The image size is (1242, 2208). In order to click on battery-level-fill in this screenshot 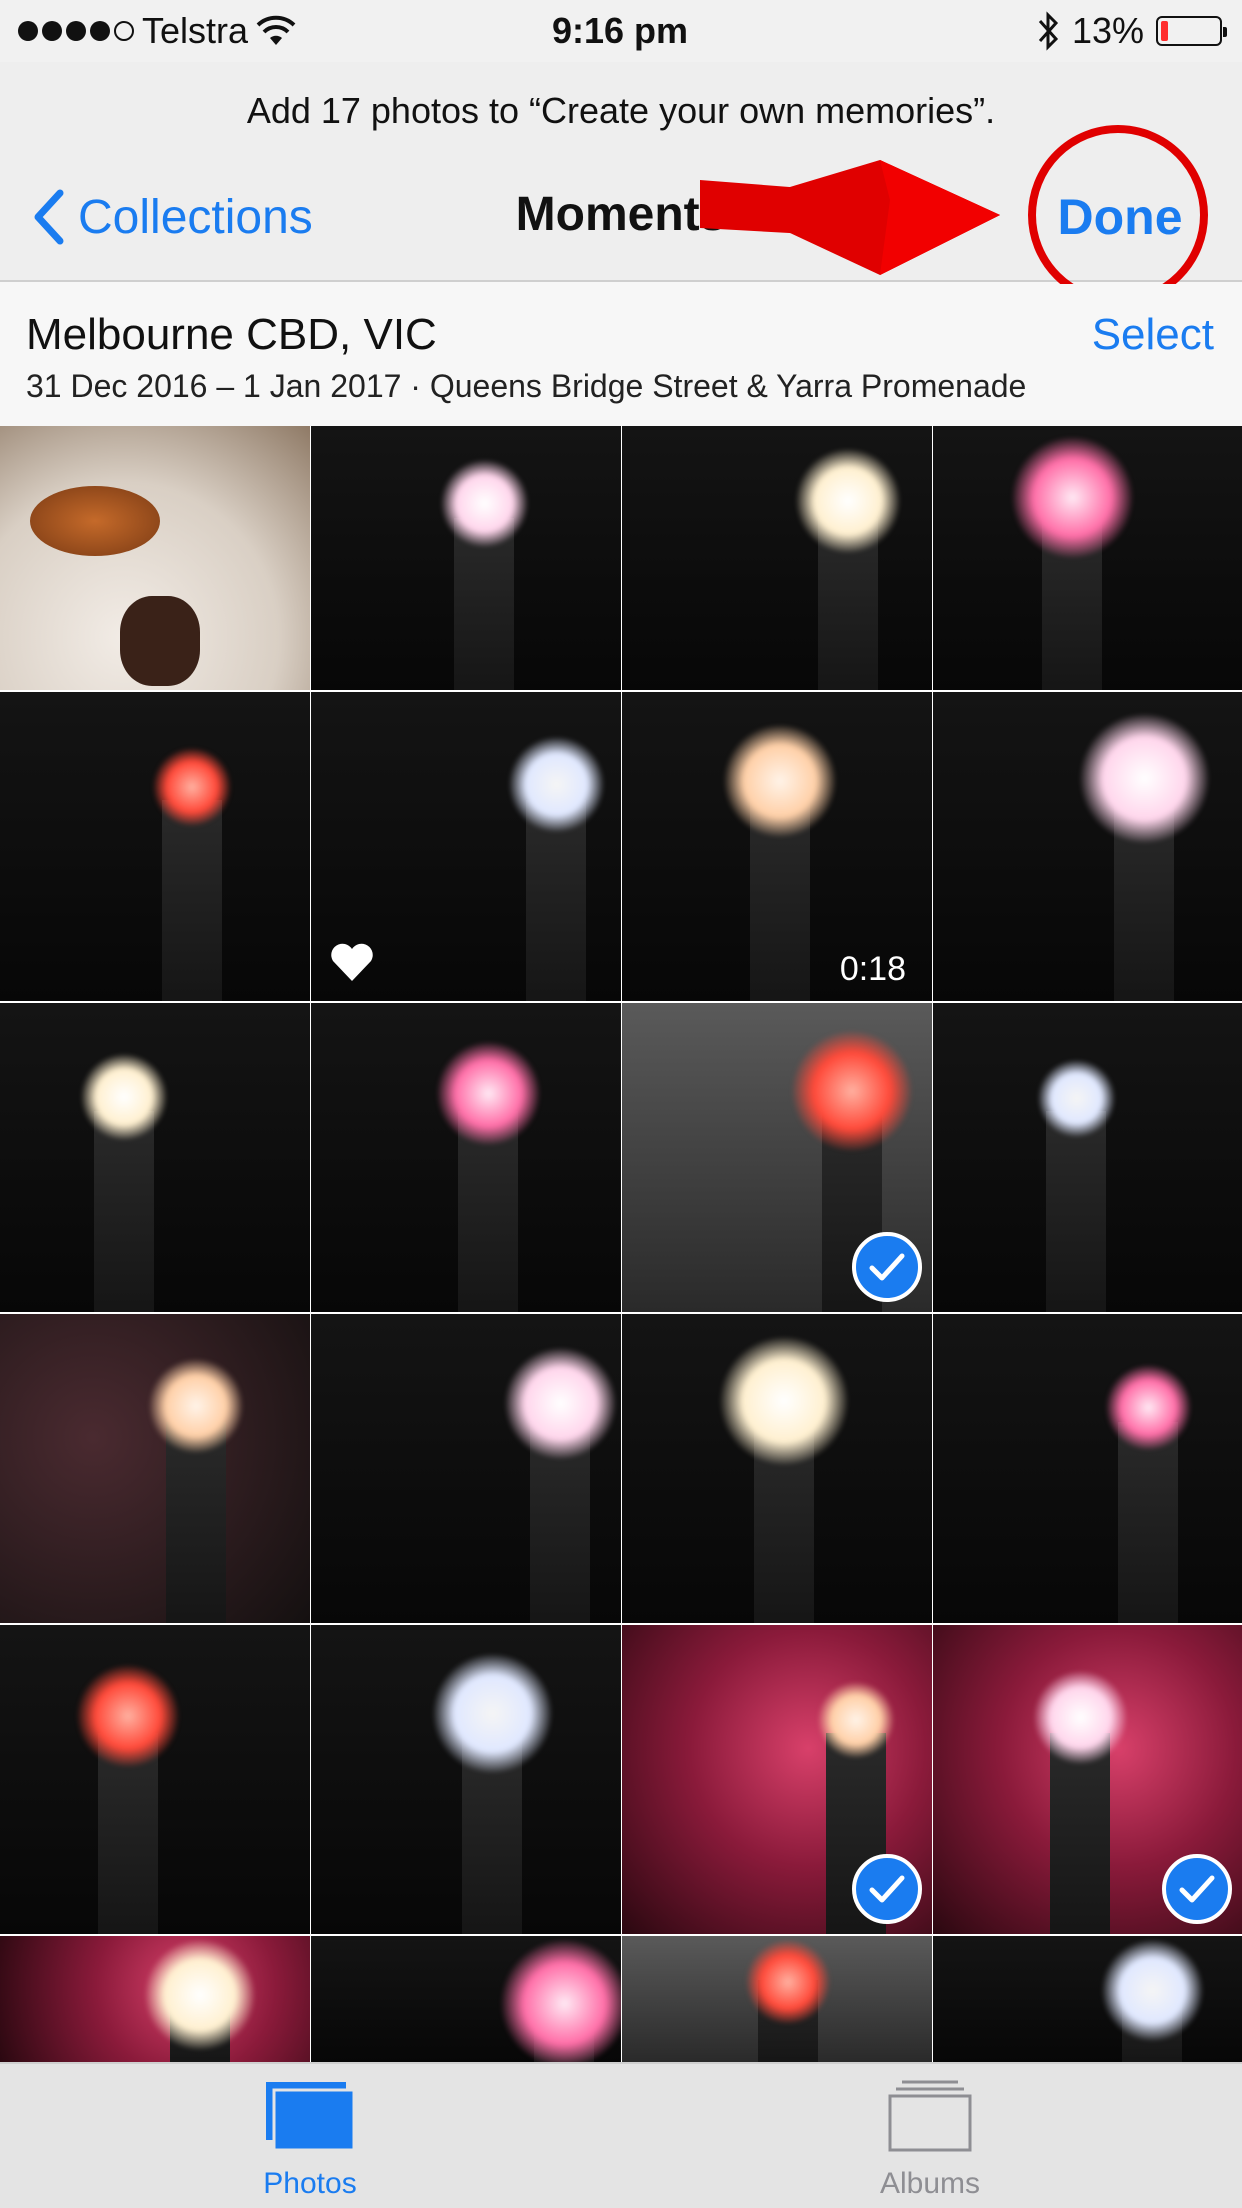, I will do `click(1165, 31)`.